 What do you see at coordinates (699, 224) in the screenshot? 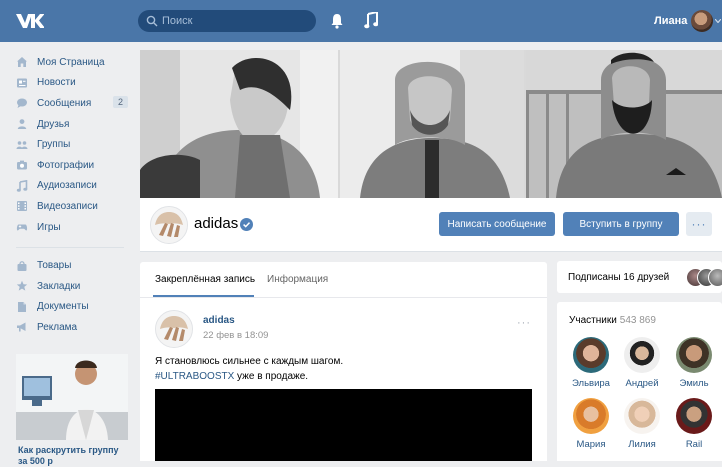
I see `more-actions-button: ···` at bounding box center [699, 224].